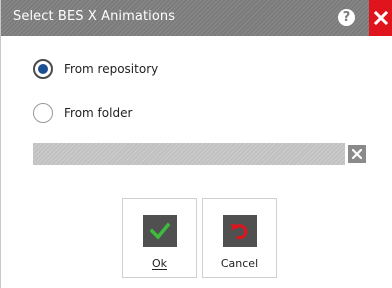 The image size is (392, 288). I want to click on clear-path-button, so click(357, 154).